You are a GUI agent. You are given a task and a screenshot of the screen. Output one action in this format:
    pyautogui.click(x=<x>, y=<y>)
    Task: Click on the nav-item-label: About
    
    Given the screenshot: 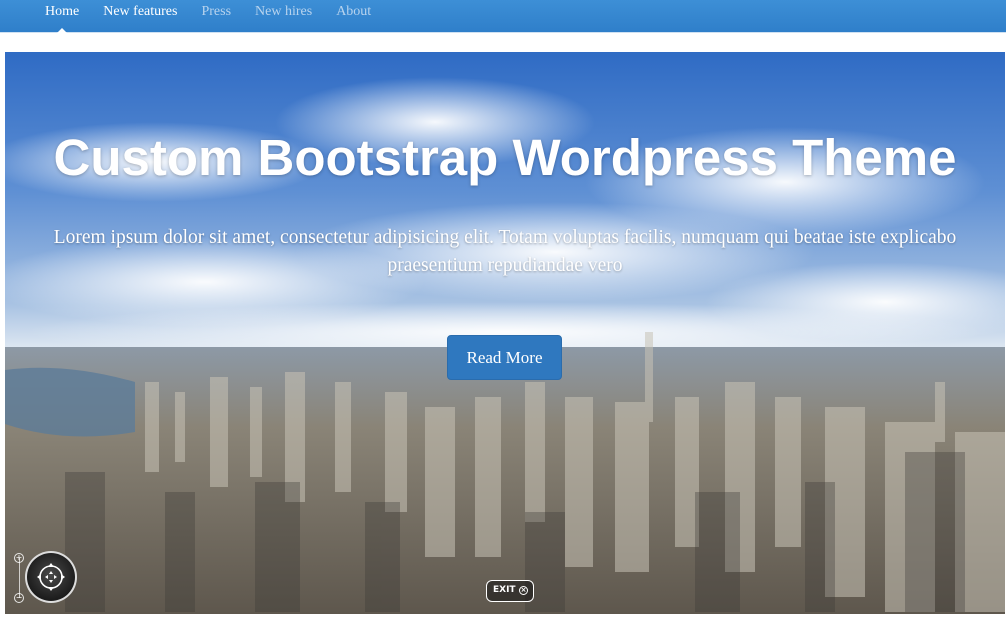 What is the action you would take?
    pyautogui.click(x=354, y=11)
    